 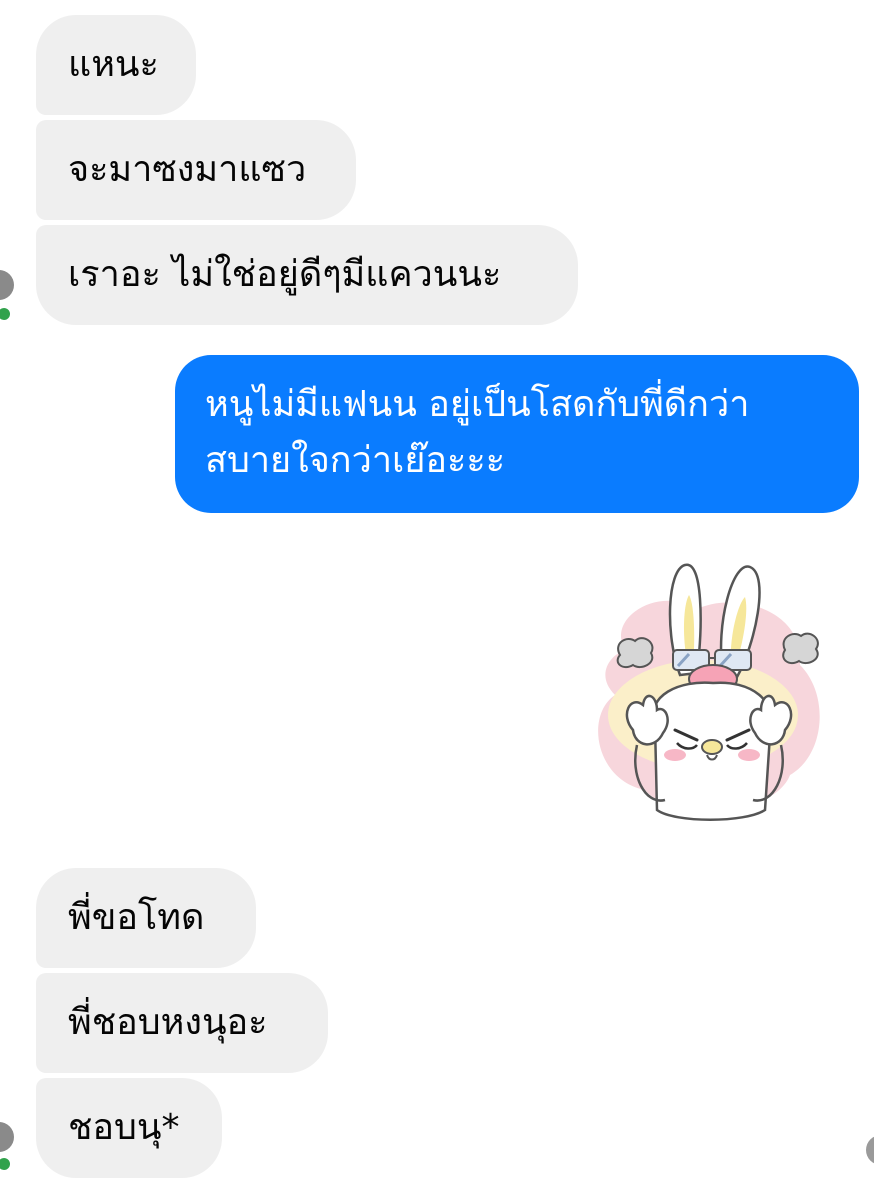 I want to click on incoming-message-bubble: เราอะ ไม่ใช่อยู่ดีๆมีแควนนะ, so click(x=307, y=275).